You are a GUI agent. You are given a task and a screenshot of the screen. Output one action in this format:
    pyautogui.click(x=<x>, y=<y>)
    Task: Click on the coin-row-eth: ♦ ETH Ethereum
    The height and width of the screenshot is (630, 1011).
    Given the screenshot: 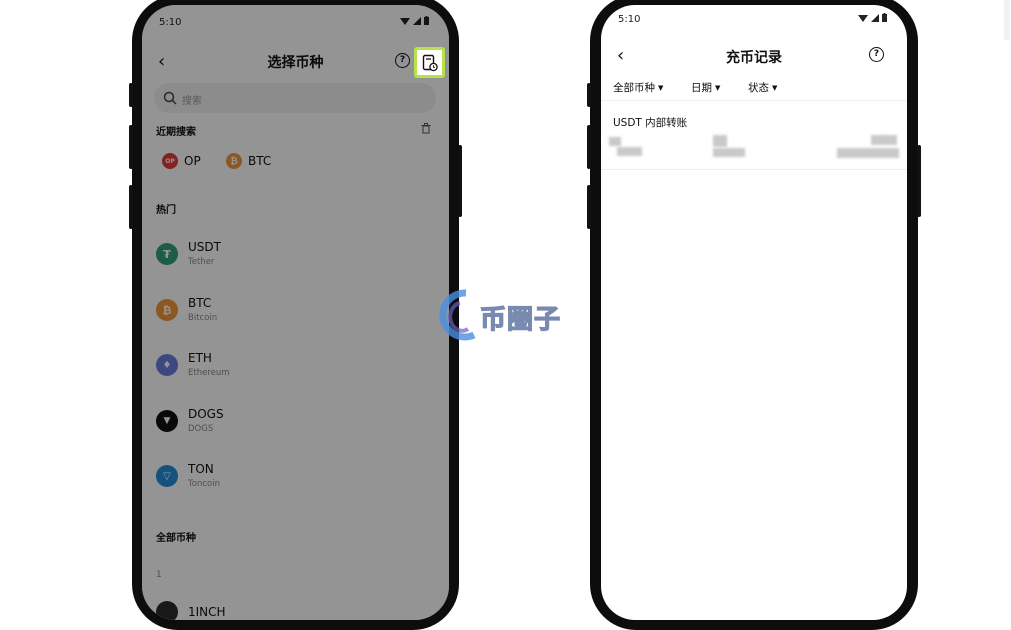 What is the action you would take?
    pyautogui.click(x=193, y=365)
    